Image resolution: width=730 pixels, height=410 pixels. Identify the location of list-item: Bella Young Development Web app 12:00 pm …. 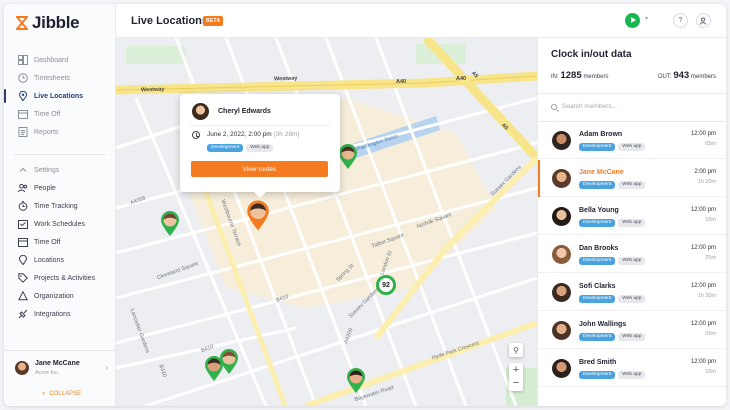
(632, 216).